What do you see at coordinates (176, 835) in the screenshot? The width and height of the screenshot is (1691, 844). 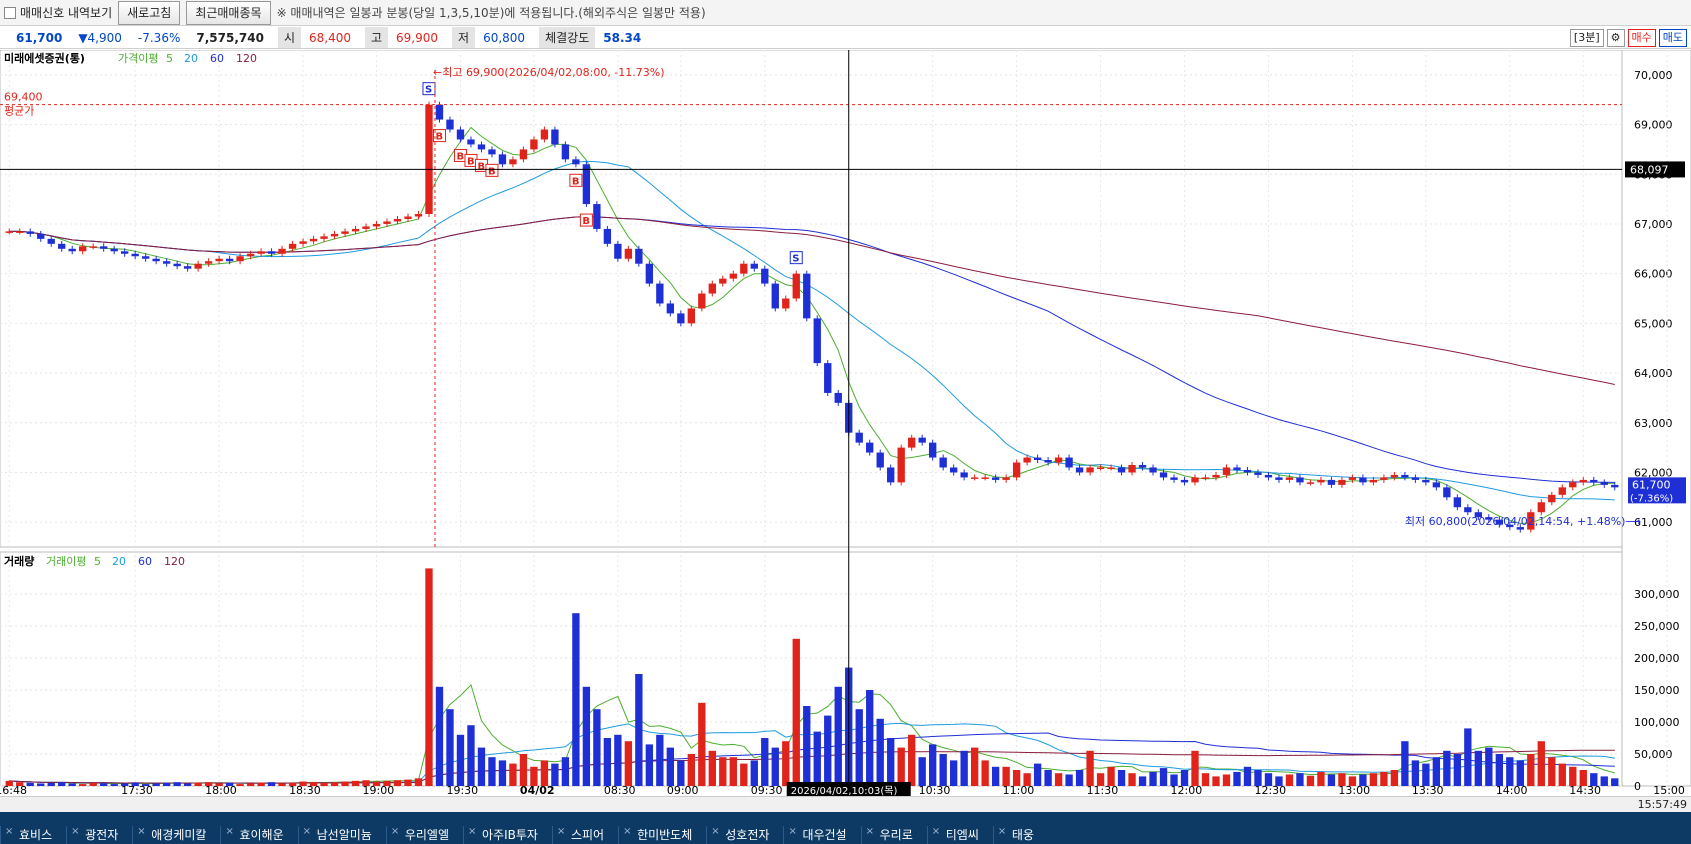 I see `stock-tab: × 애경케미칼` at bounding box center [176, 835].